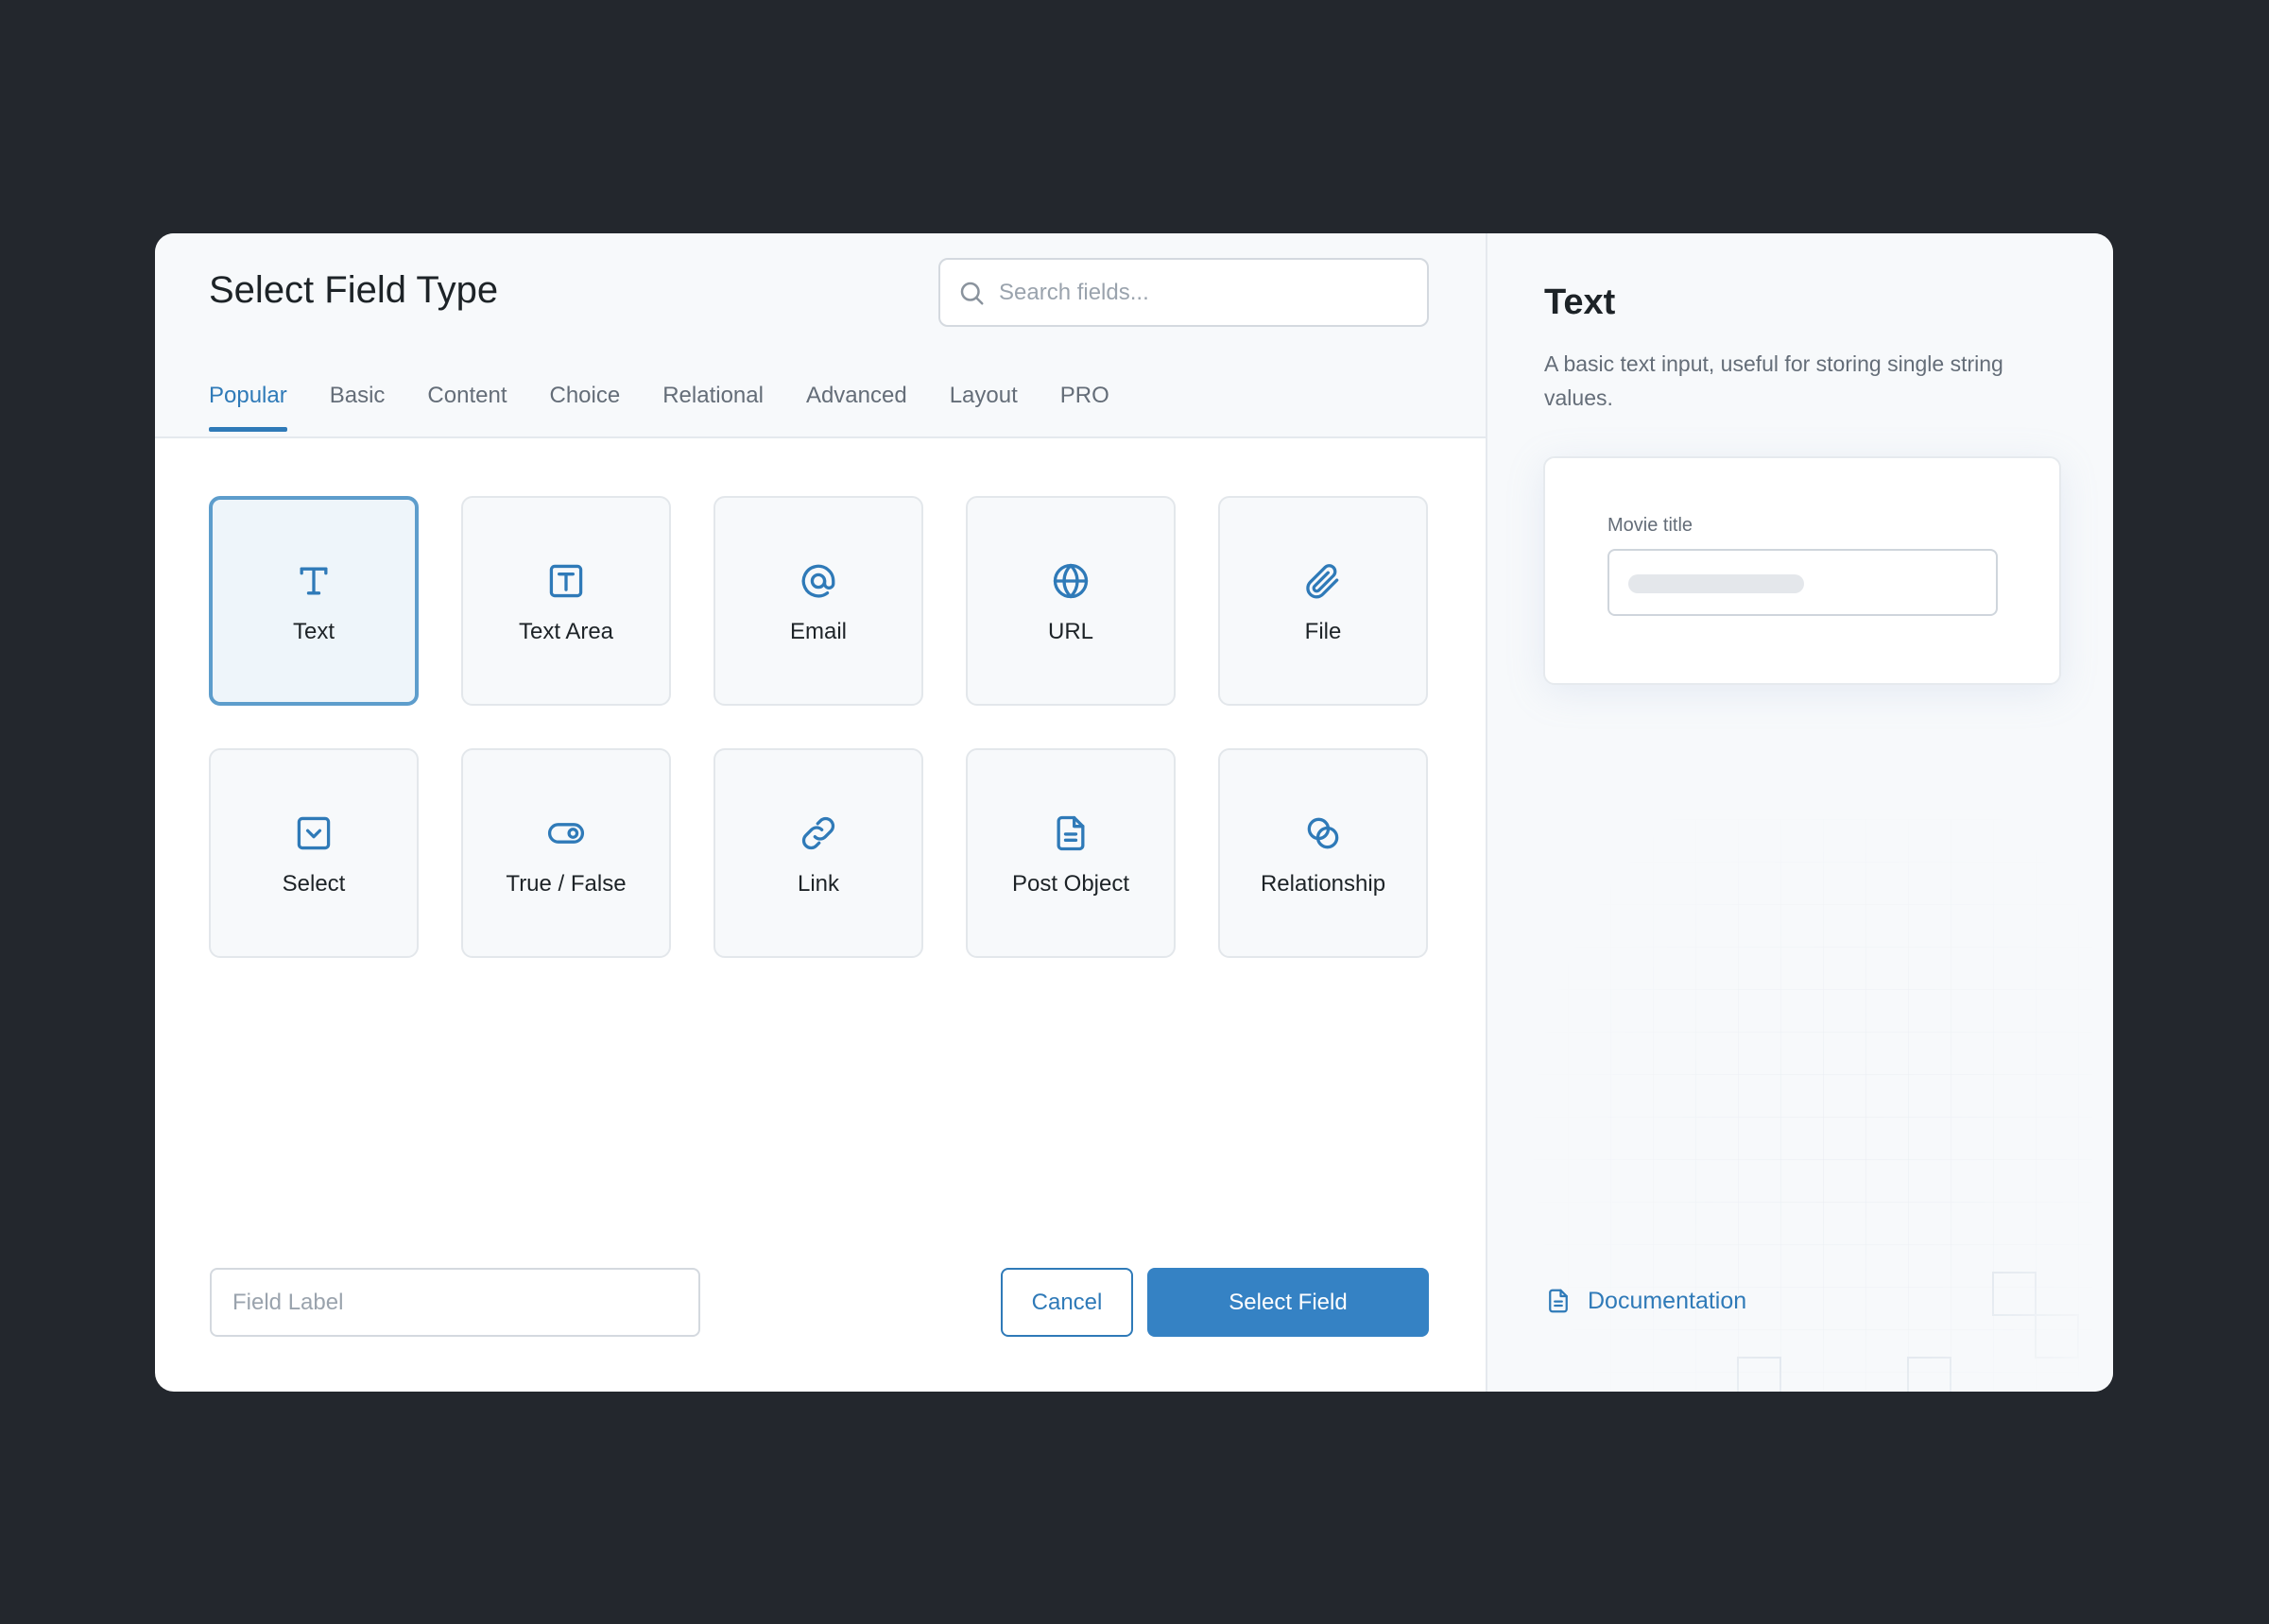 The width and height of the screenshot is (2269, 1624). I want to click on text-icon, so click(314, 581).